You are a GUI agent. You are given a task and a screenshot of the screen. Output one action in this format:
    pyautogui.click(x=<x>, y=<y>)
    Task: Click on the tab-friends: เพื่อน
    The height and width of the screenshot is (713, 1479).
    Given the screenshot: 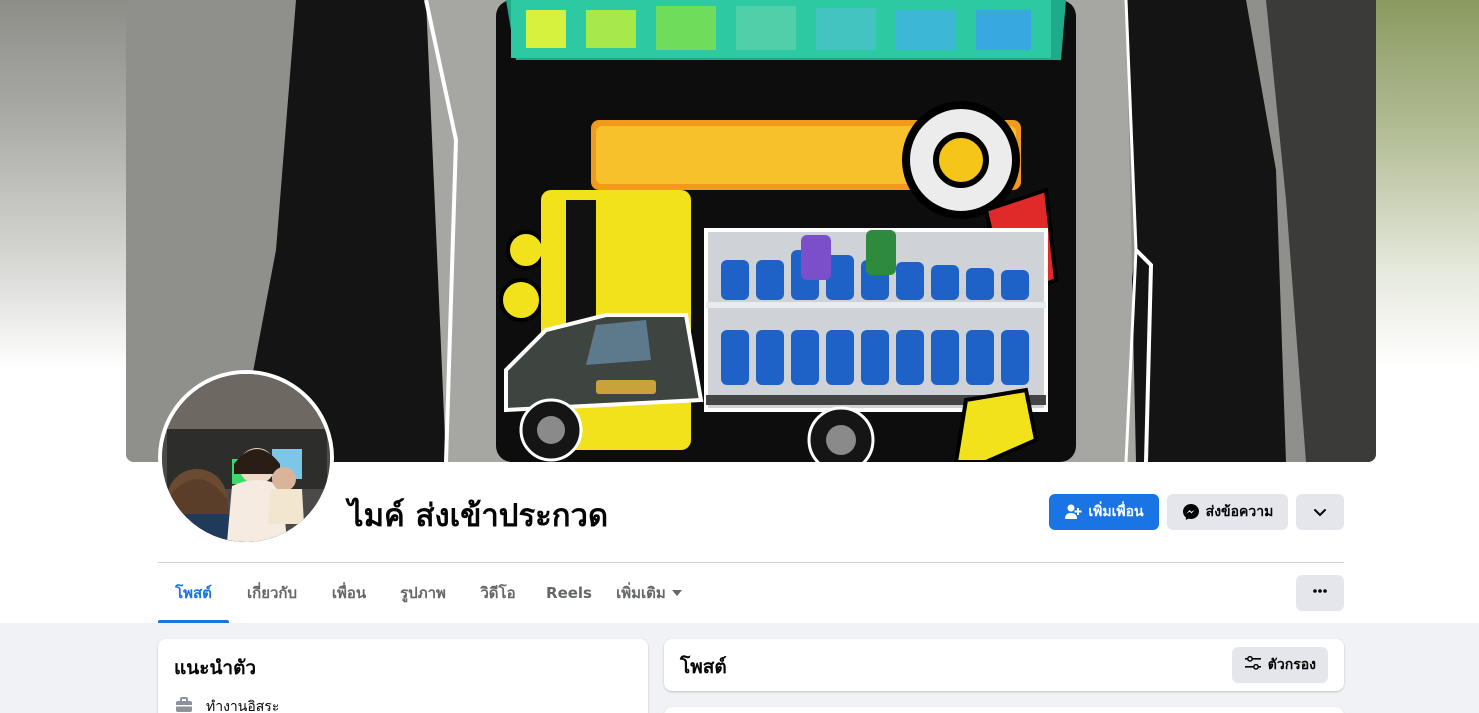 What is the action you would take?
    pyautogui.click(x=349, y=593)
    